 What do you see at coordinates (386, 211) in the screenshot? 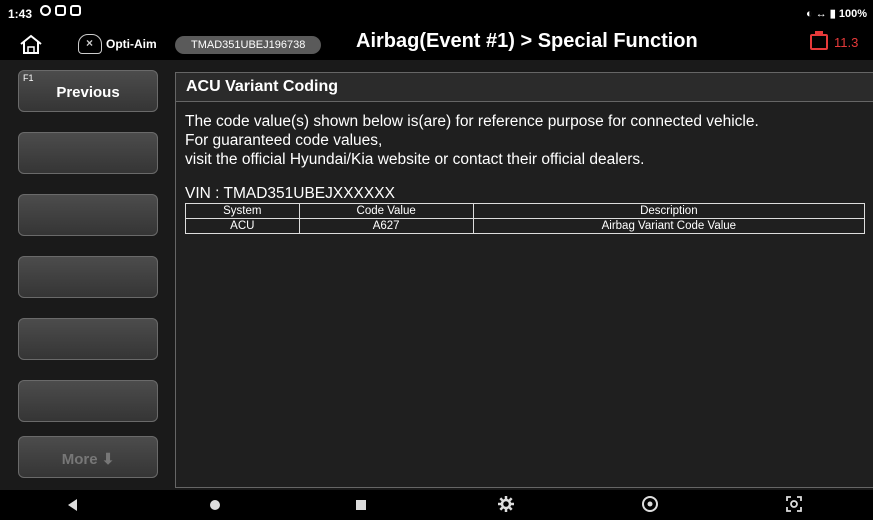
I see `column-header: Code Value` at bounding box center [386, 211].